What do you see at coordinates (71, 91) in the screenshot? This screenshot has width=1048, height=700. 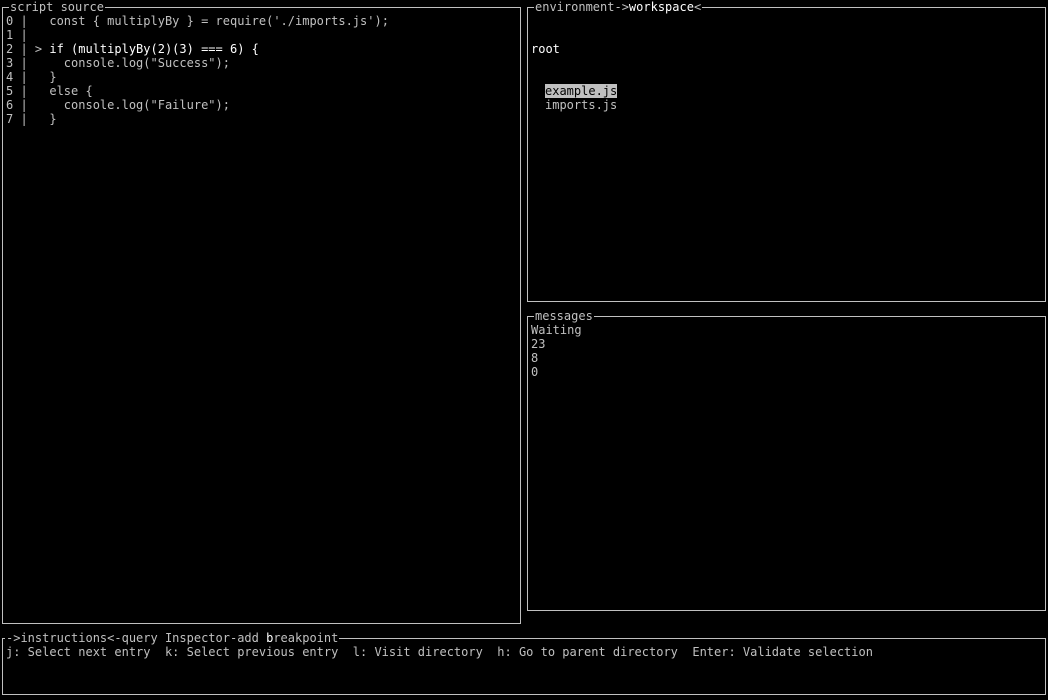 I see `line-code: else {` at bounding box center [71, 91].